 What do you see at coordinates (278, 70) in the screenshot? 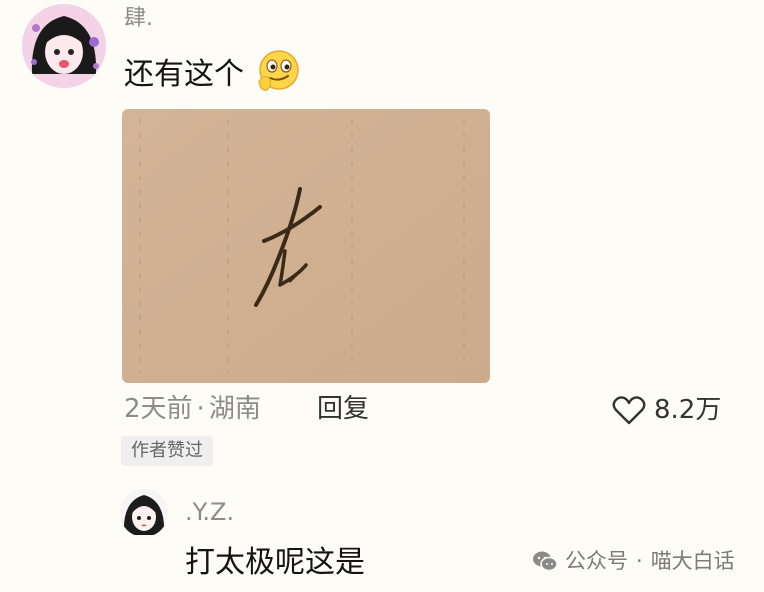
I see `smirk-emoji-icon` at bounding box center [278, 70].